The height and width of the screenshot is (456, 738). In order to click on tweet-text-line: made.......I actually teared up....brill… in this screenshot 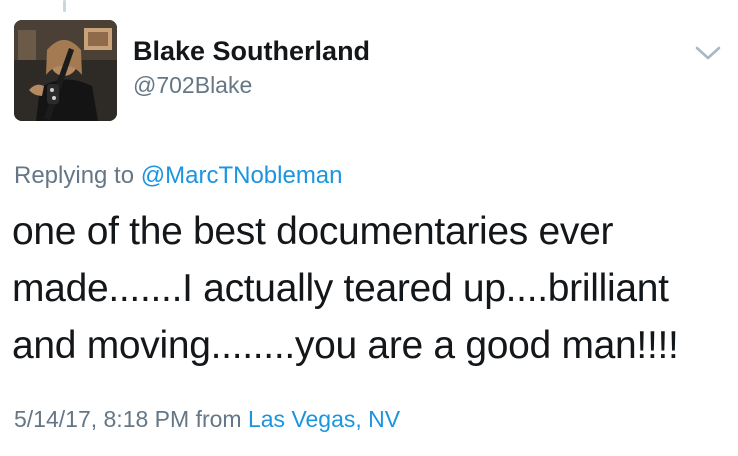, I will do `click(340, 288)`.